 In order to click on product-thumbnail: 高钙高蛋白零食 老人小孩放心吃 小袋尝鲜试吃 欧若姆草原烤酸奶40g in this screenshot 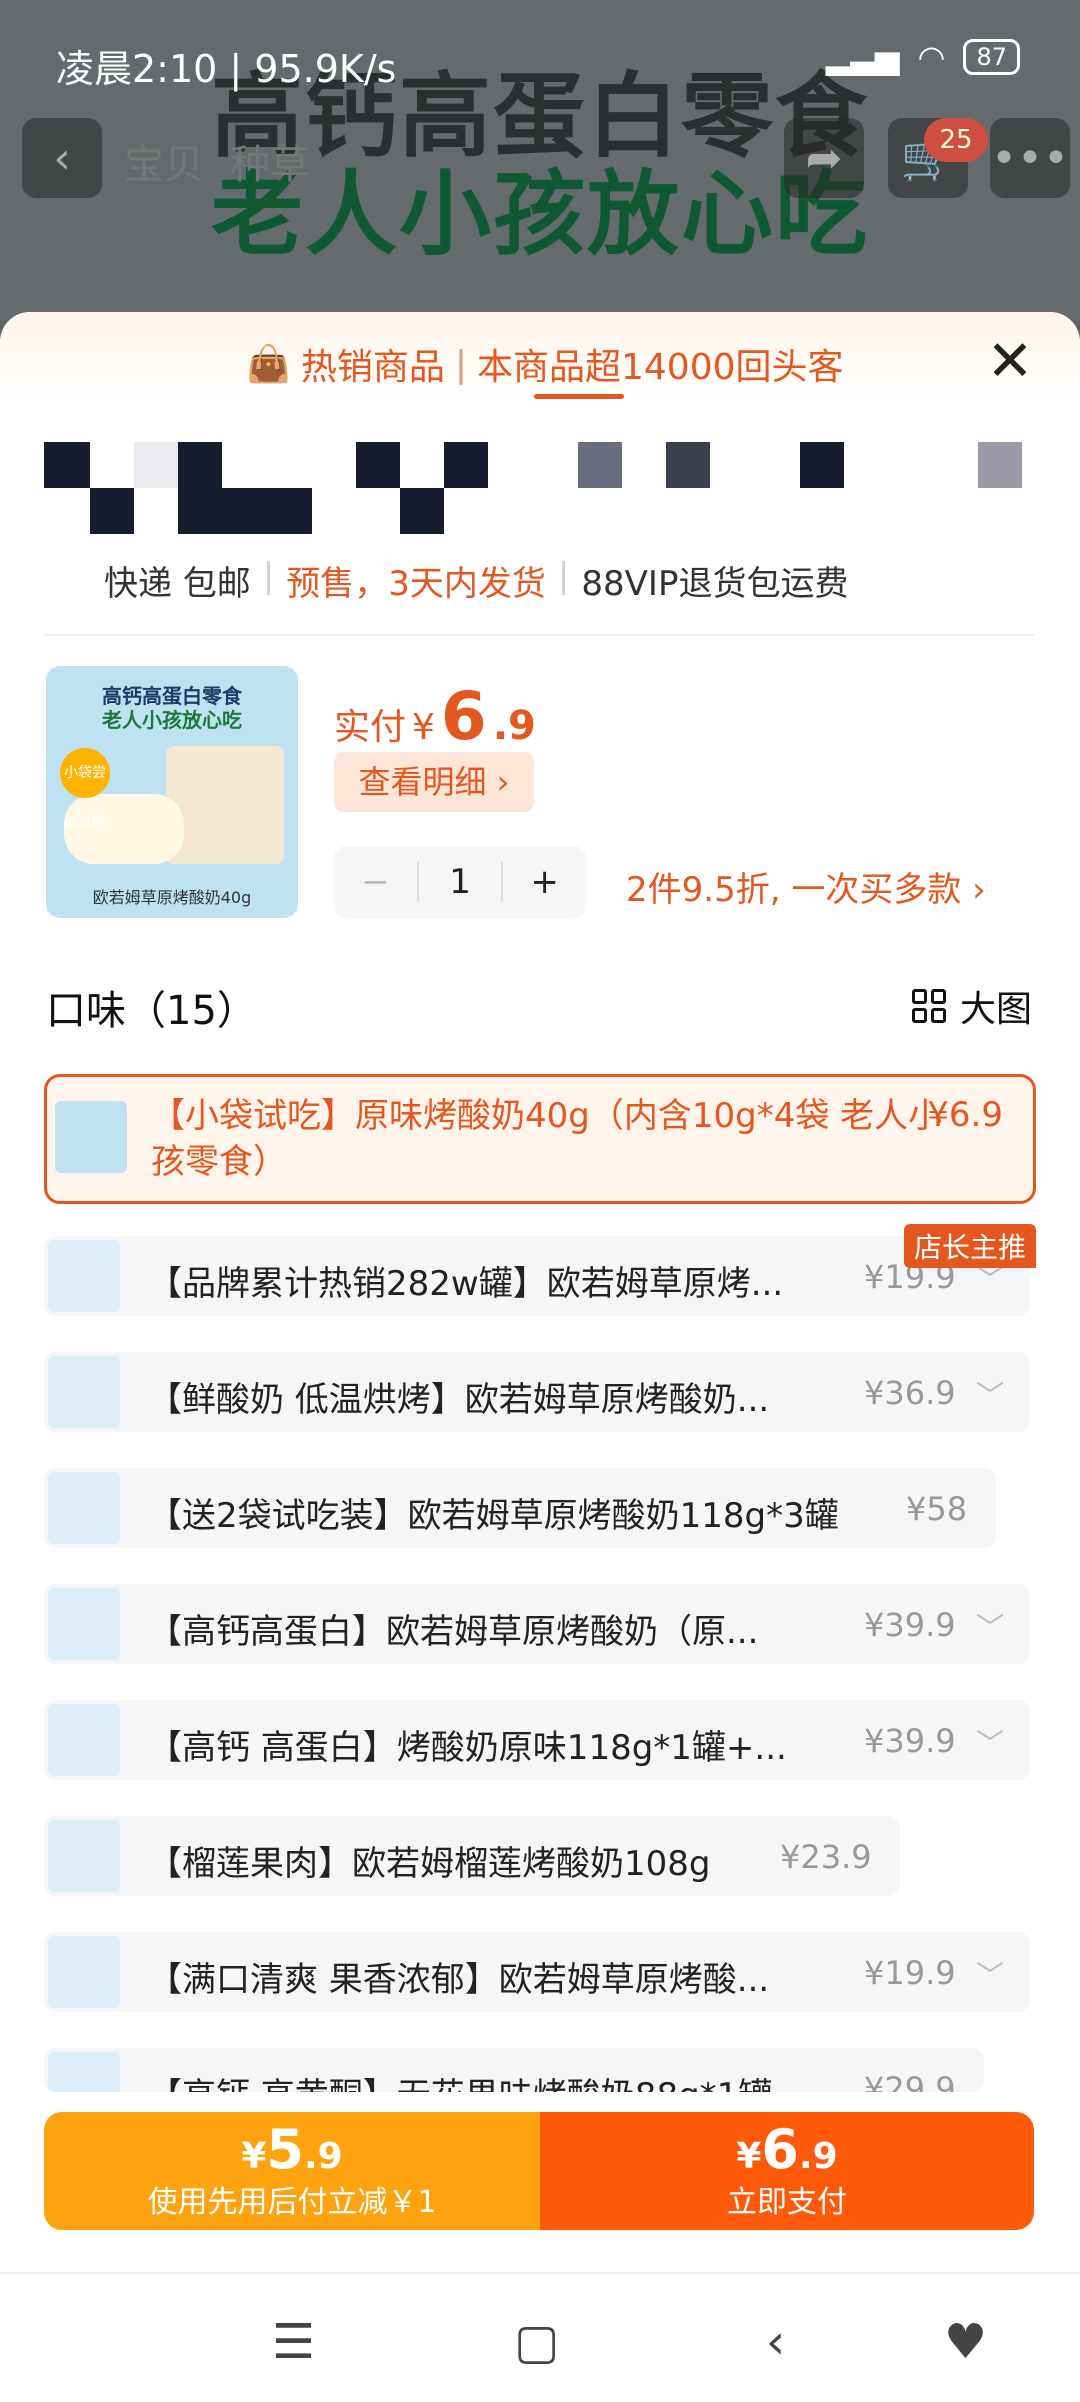, I will do `click(172, 792)`.